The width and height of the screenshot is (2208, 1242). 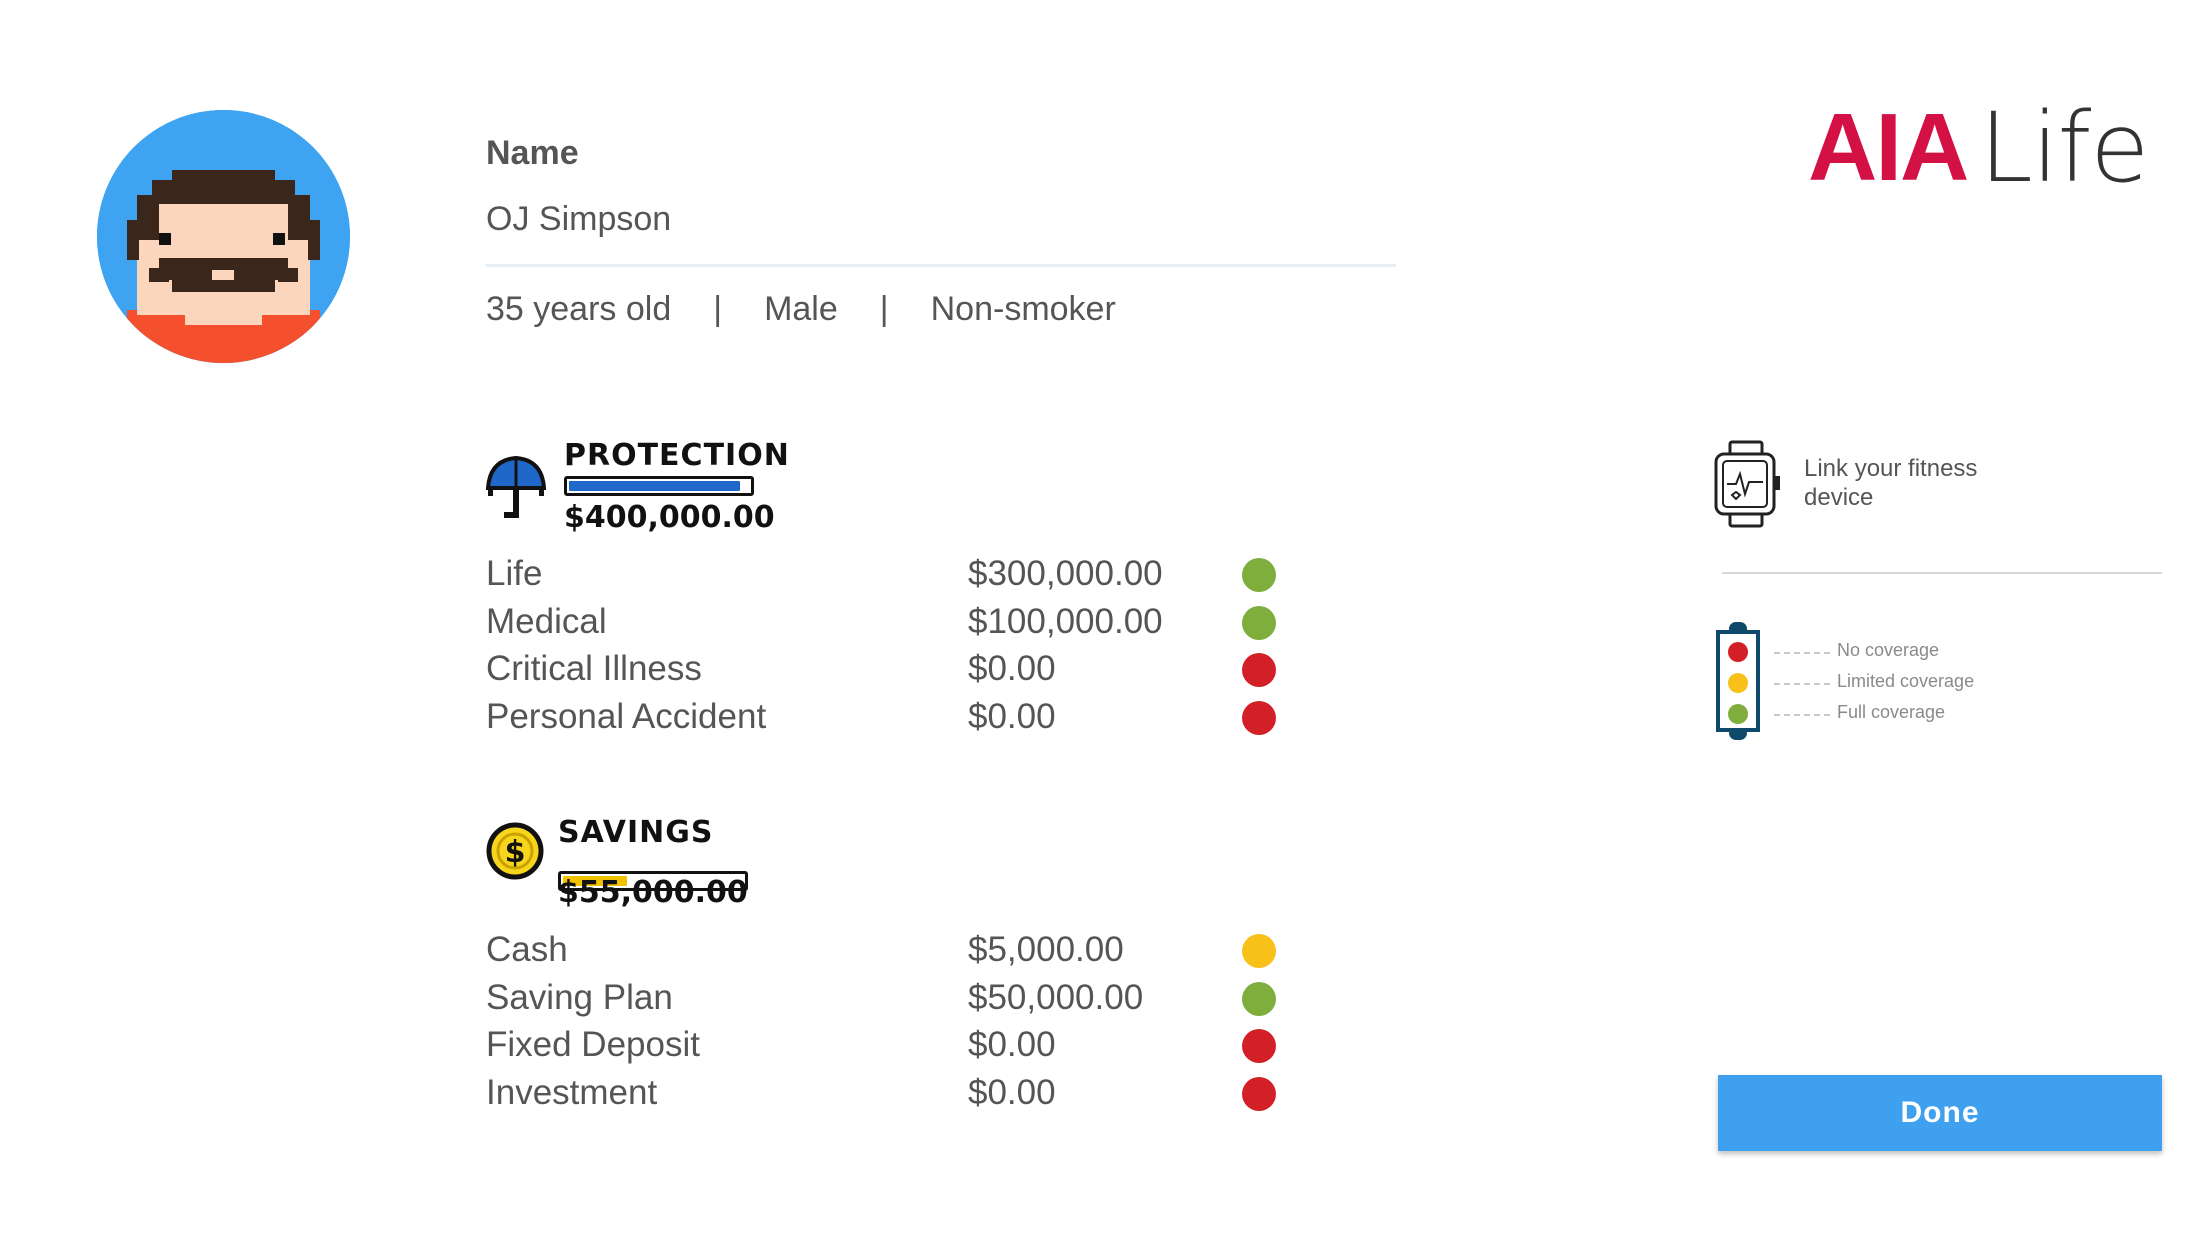 I want to click on name-value: OJ Simpson, so click(x=579, y=219).